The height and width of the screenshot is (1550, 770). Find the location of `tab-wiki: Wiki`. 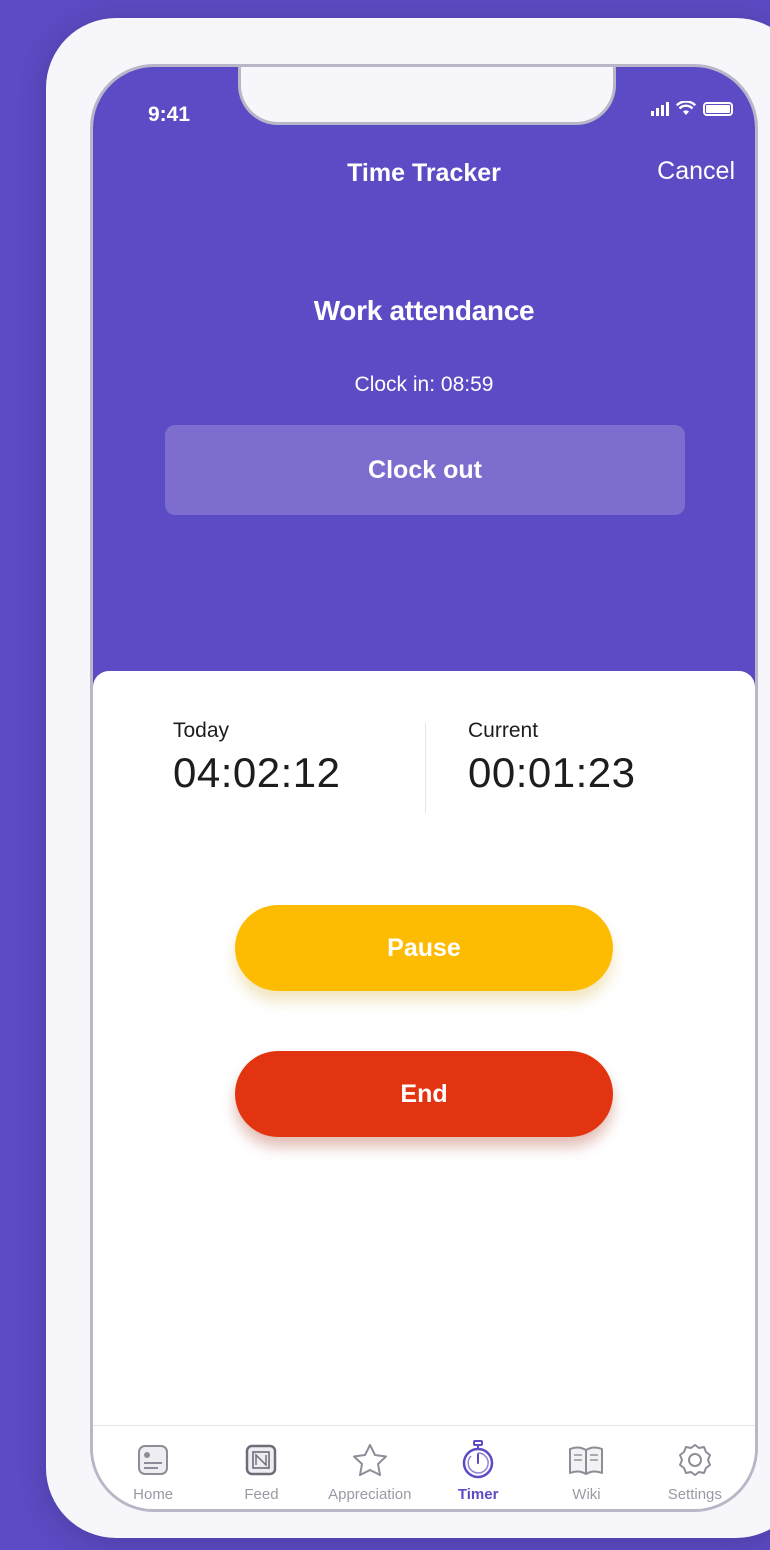

tab-wiki: Wiki is located at coordinates (586, 1467).